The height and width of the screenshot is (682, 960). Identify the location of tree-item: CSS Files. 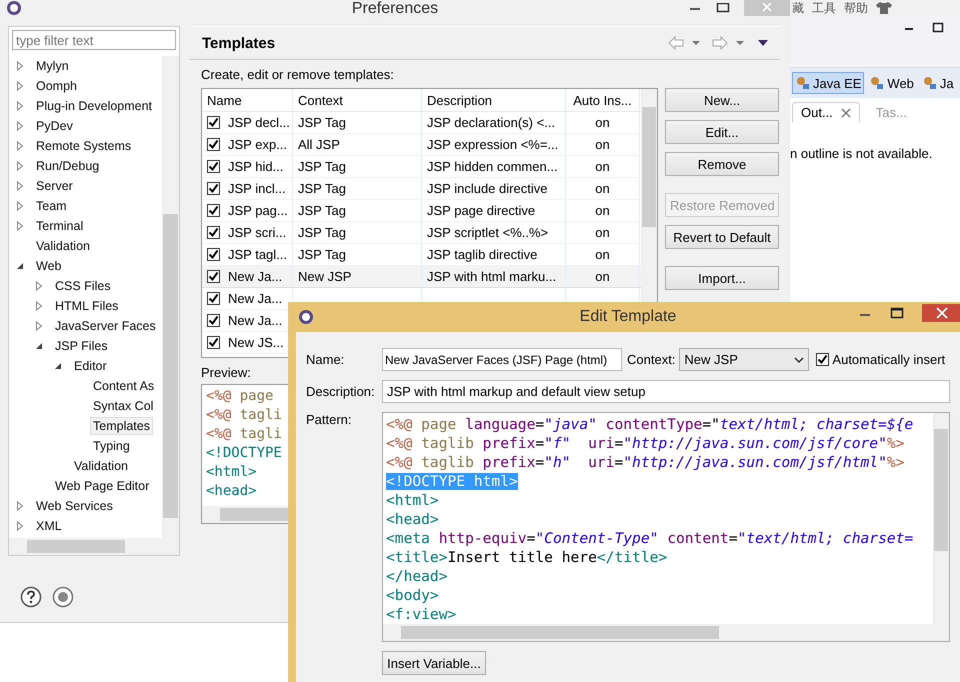
(83, 286).